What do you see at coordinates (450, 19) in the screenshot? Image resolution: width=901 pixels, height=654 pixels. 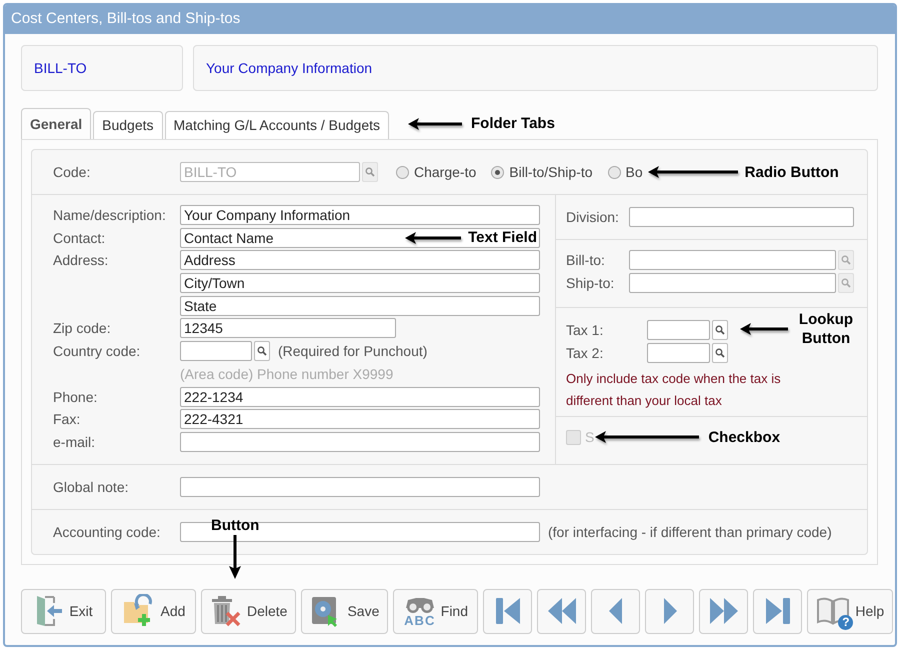 I see `window-title: Cost Centers, Bill-tos and Ship-tos` at bounding box center [450, 19].